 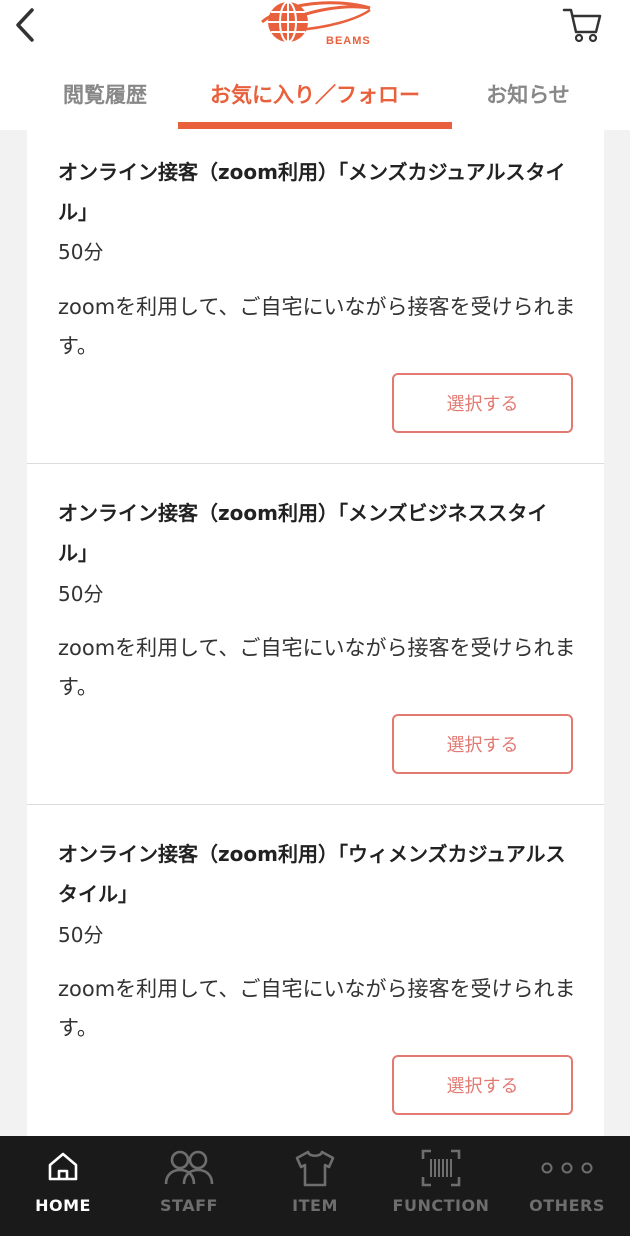 I want to click on cart-button, so click(x=582, y=24).